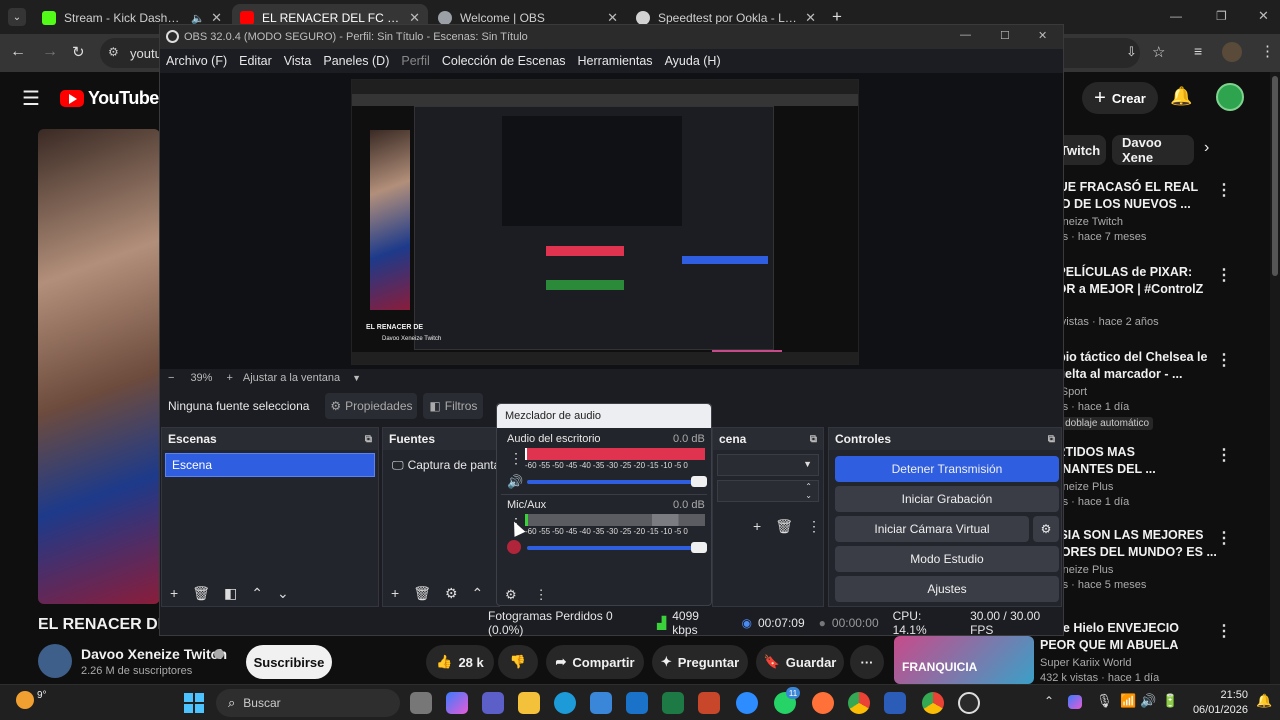 The width and height of the screenshot is (1280, 720). What do you see at coordinates (895, 703) in the screenshot?
I see `word-icon` at bounding box center [895, 703].